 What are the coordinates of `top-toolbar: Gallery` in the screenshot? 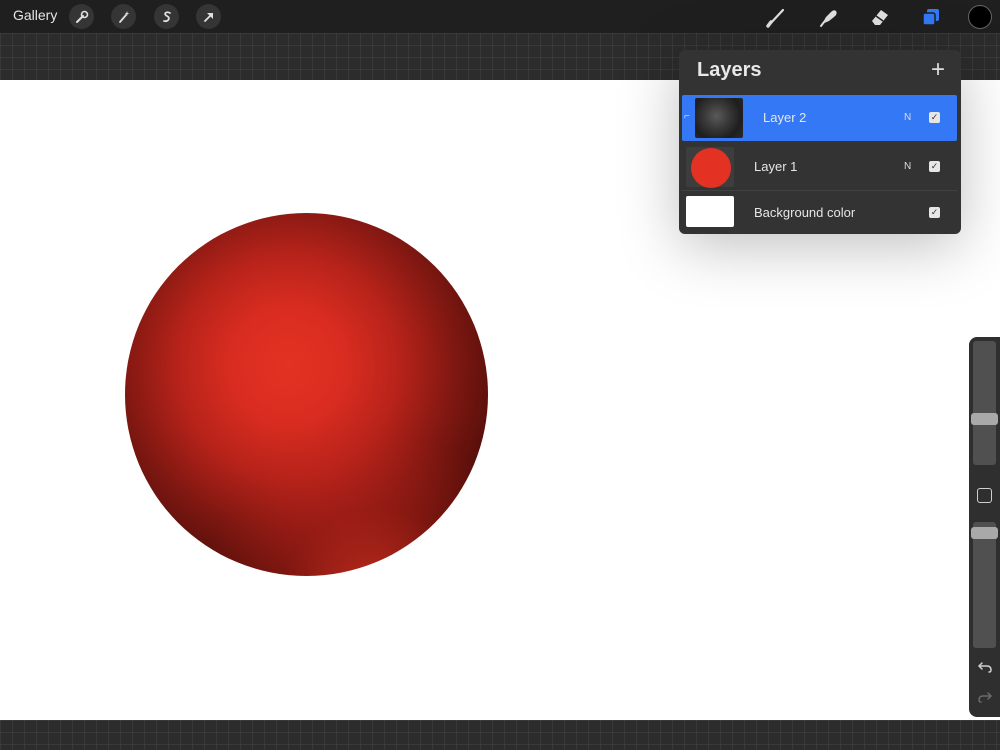 It's located at (500, 16).